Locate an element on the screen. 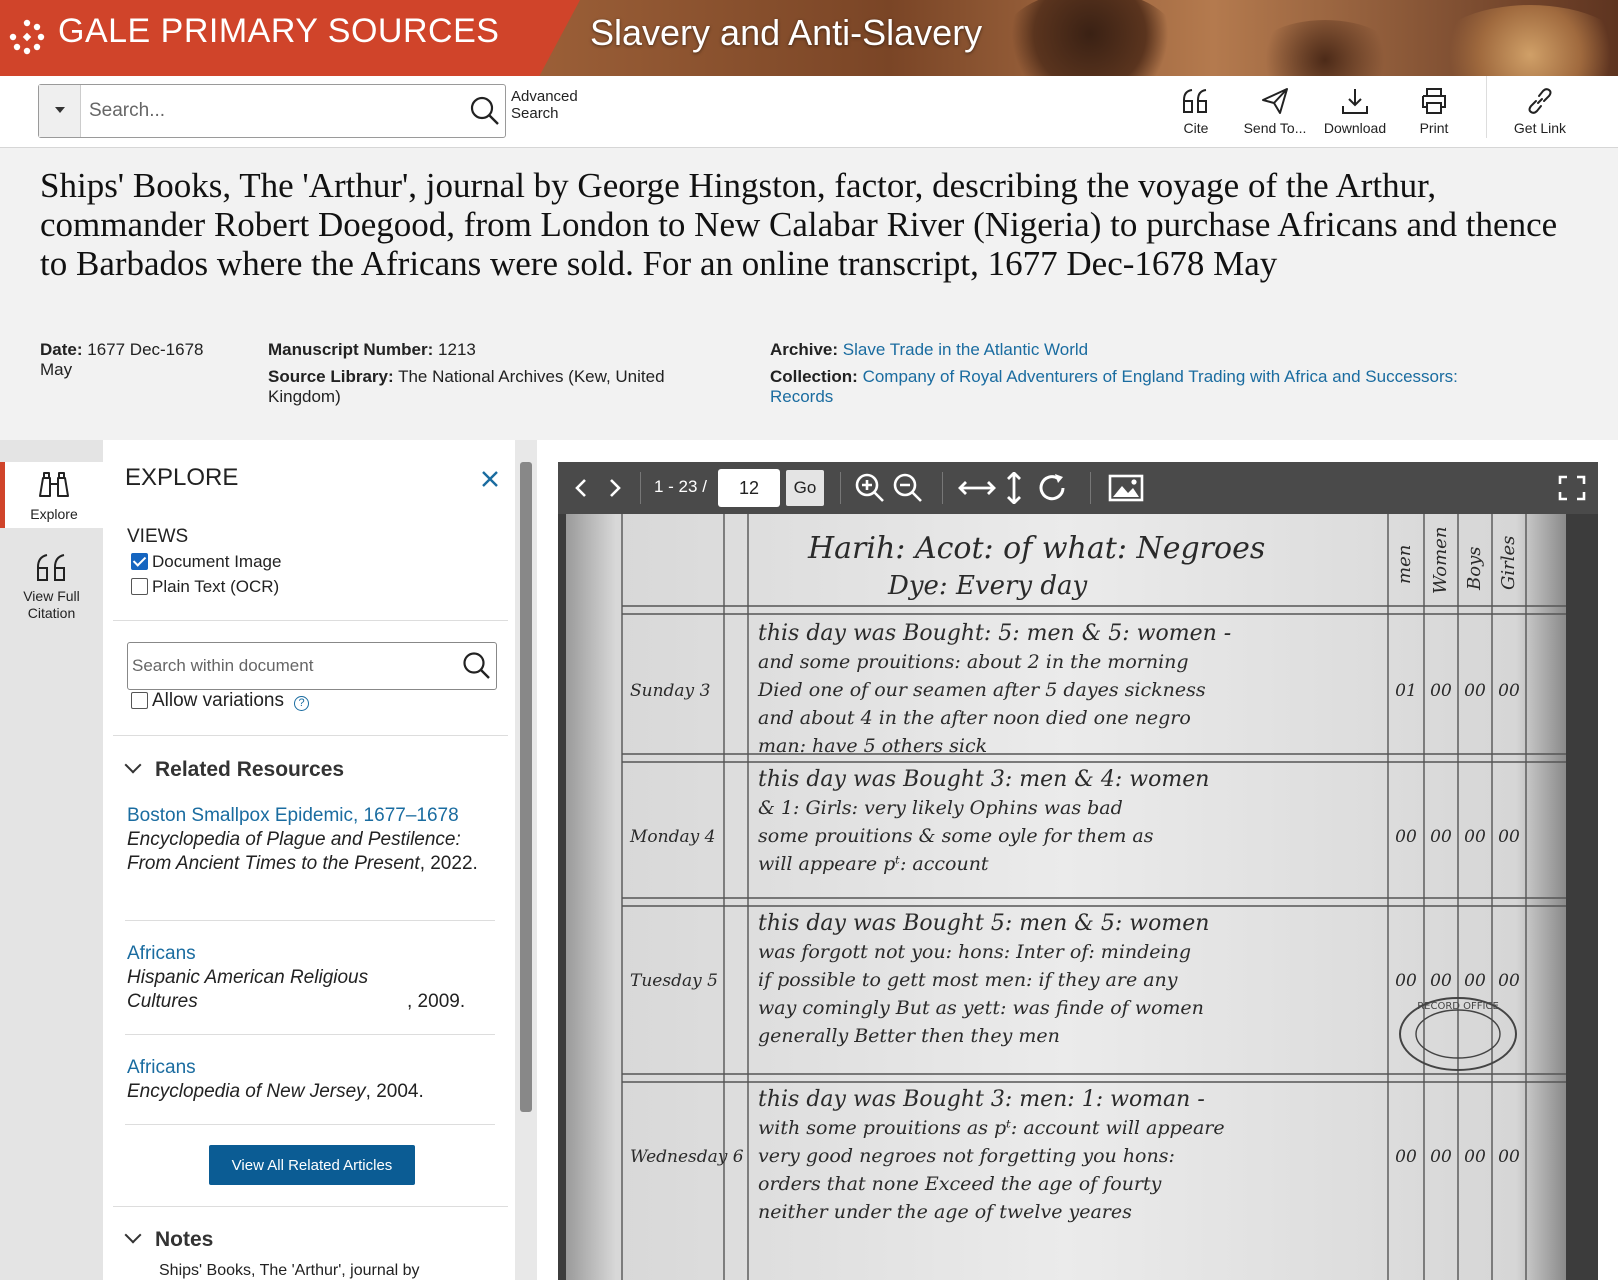  go-button: Go is located at coordinates (805, 488).